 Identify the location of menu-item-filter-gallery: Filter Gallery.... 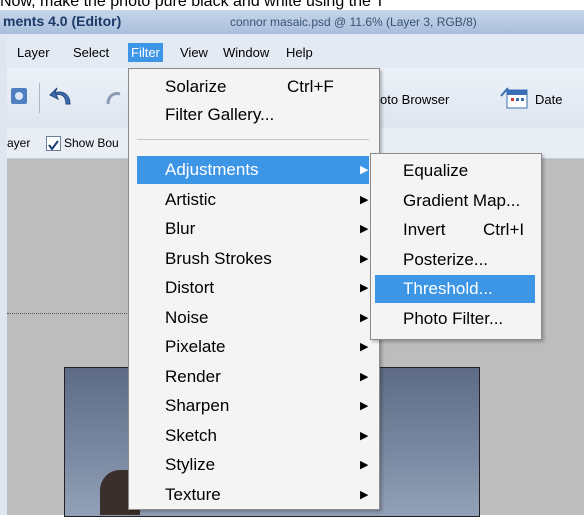
(253, 115).